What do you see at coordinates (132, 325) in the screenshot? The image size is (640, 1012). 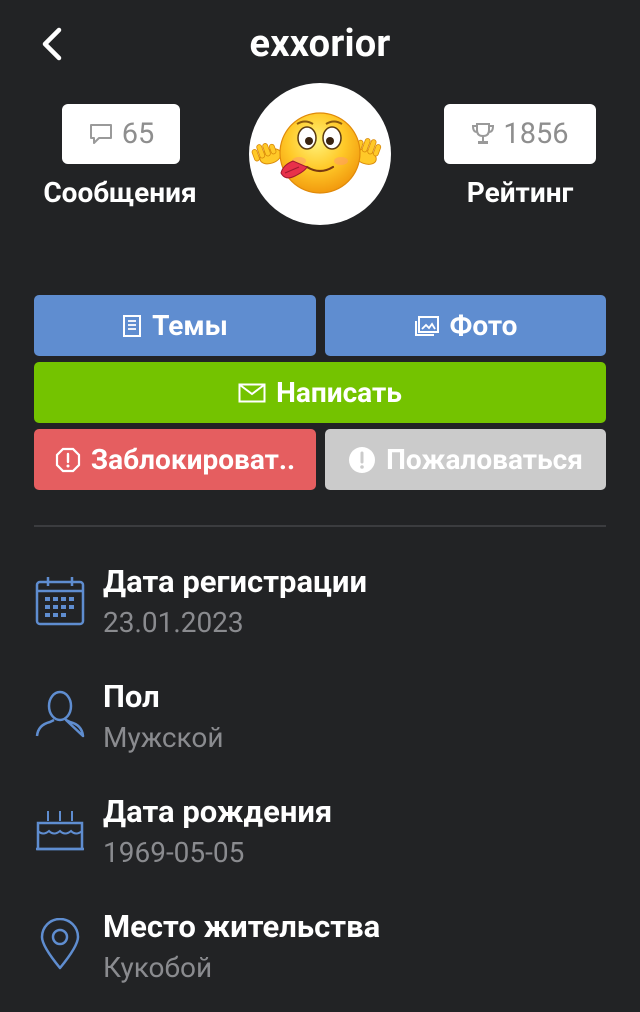 I see `document-icon` at bounding box center [132, 325].